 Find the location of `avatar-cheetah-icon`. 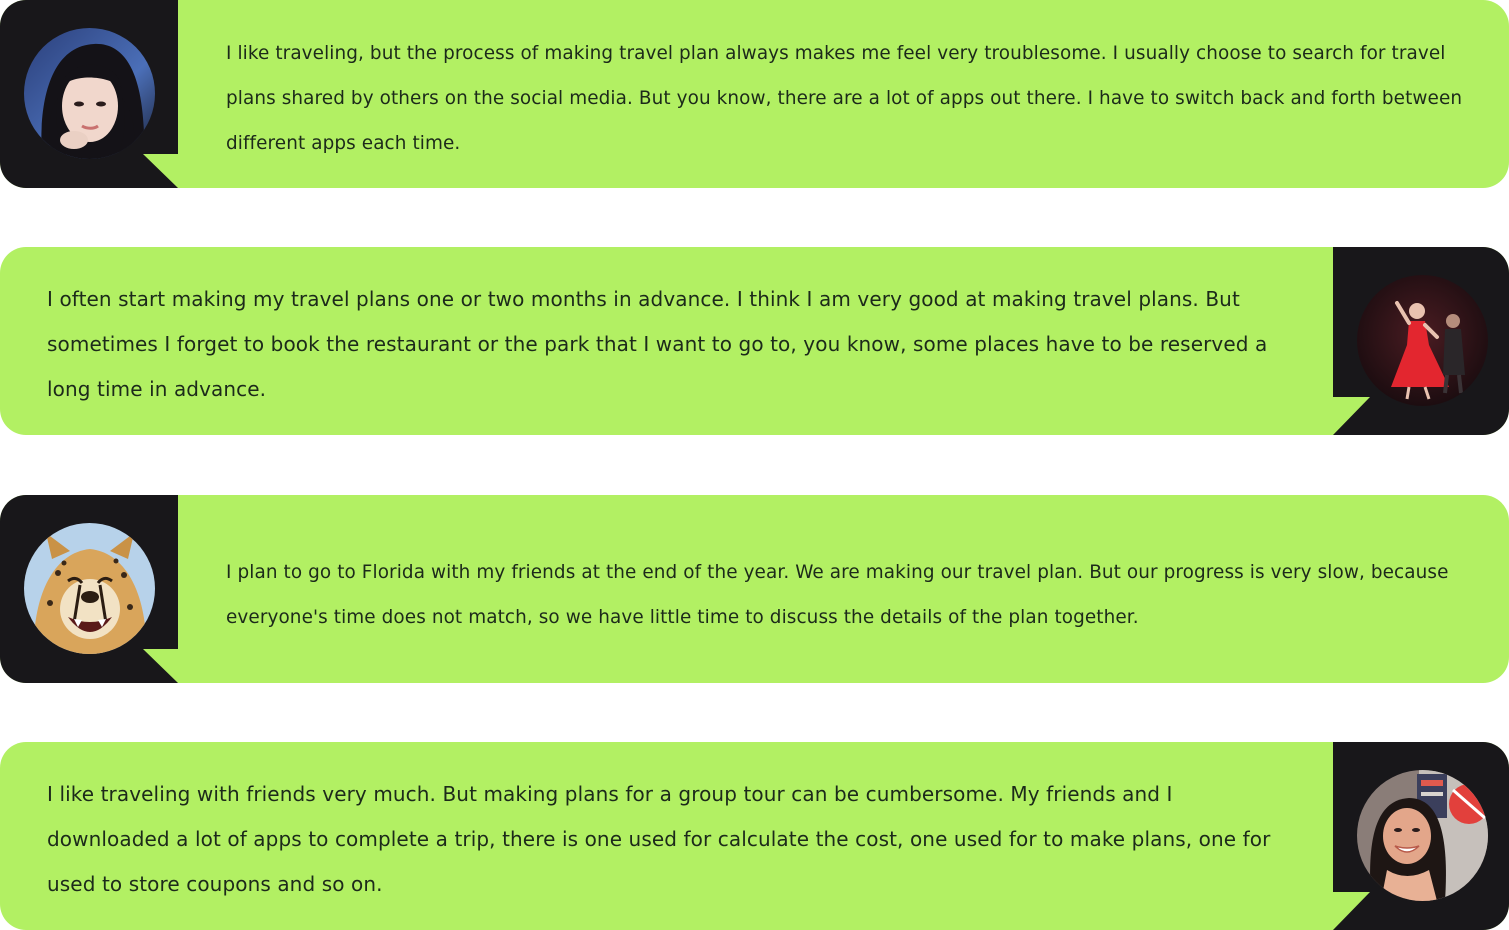

avatar-cheetah-icon is located at coordinates (89, 588).